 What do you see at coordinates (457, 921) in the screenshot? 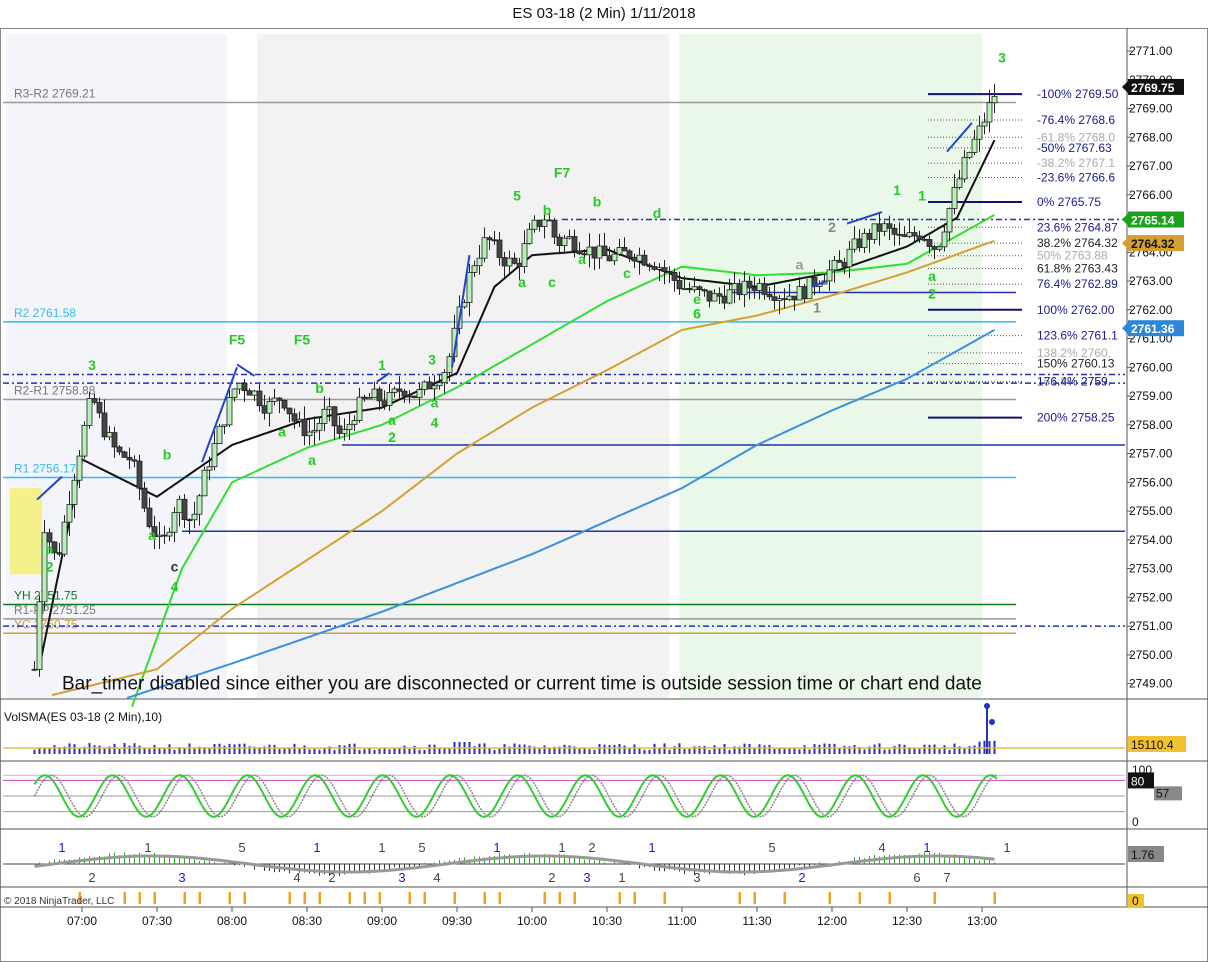
I see `x-tick-label: 09:30` at bounding box center [457, 921].